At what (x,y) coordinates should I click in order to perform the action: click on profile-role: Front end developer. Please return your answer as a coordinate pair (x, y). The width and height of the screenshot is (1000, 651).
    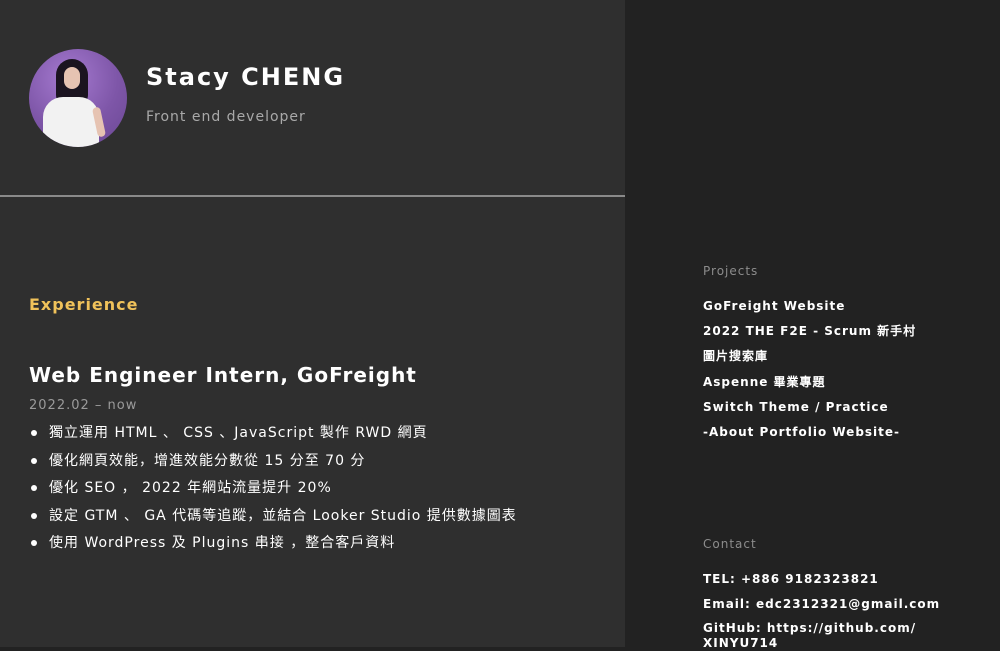
    Looking at the image, I should click on (226, 117).